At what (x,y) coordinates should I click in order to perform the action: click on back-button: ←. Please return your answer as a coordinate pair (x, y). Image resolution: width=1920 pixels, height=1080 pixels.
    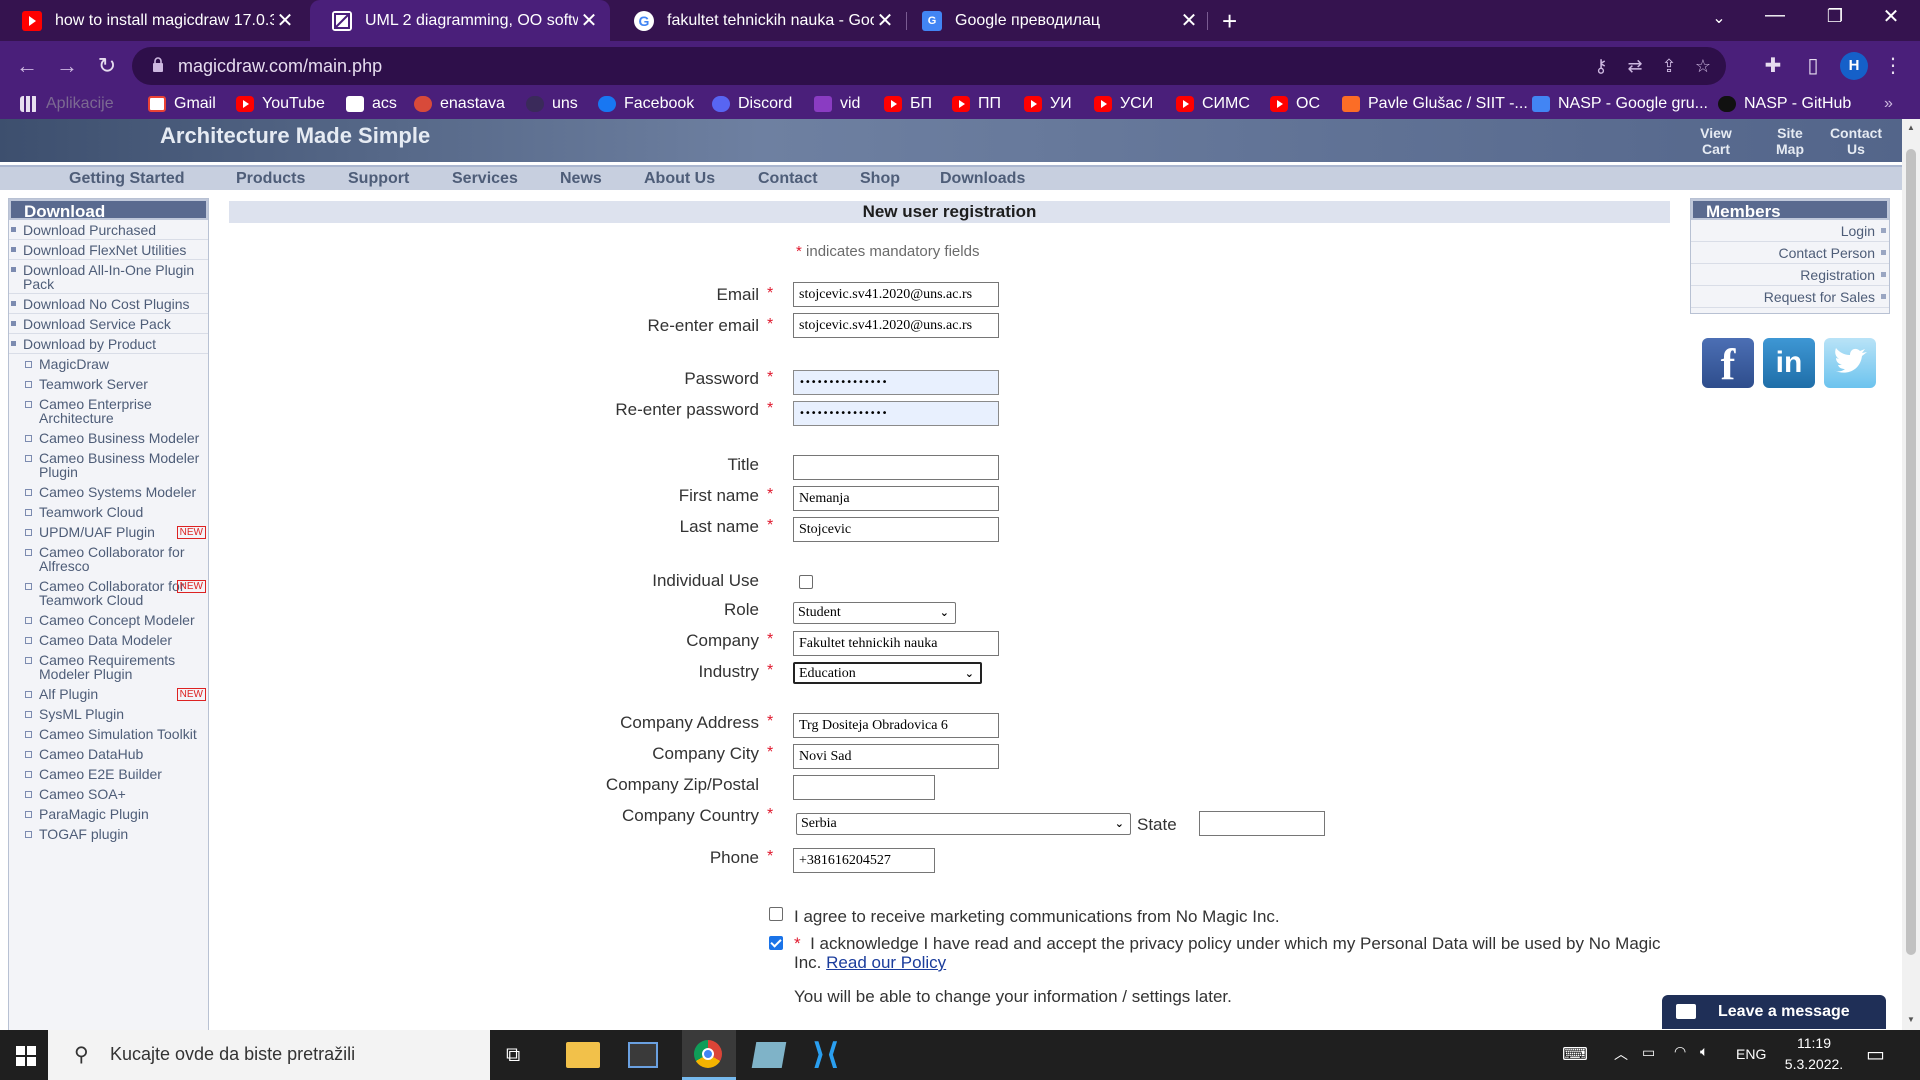
    Looking at the image, I should click on (27, 66).